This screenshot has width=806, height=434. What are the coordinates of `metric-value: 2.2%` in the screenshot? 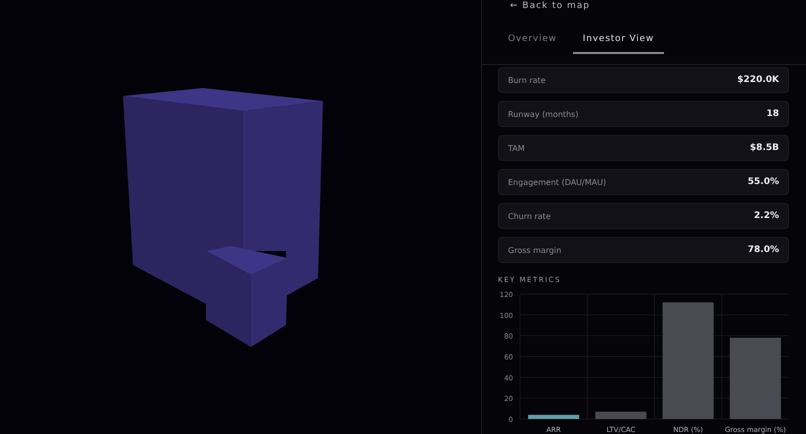 It's located at (766, 216).